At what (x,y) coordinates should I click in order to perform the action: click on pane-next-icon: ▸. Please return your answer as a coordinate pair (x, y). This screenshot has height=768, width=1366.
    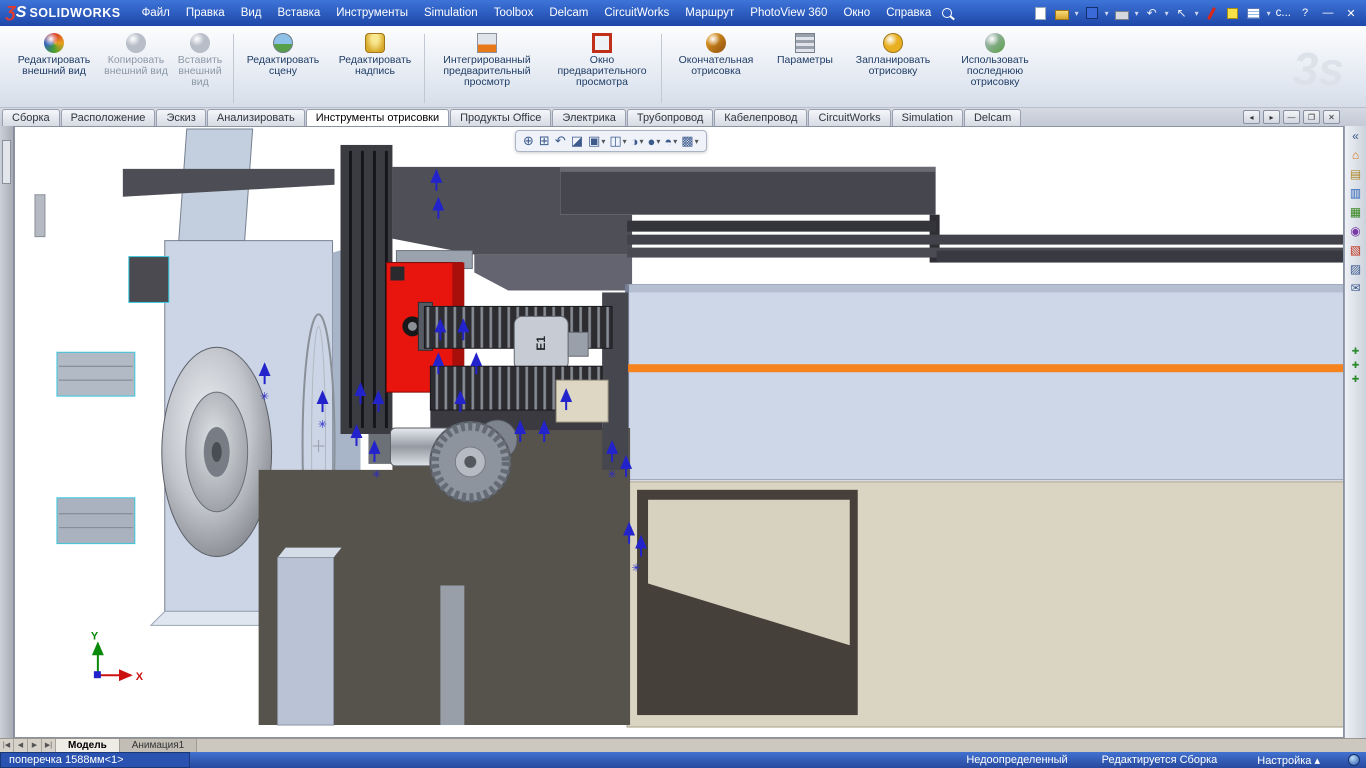
    Looking at the image, I should click on (1271, 117).